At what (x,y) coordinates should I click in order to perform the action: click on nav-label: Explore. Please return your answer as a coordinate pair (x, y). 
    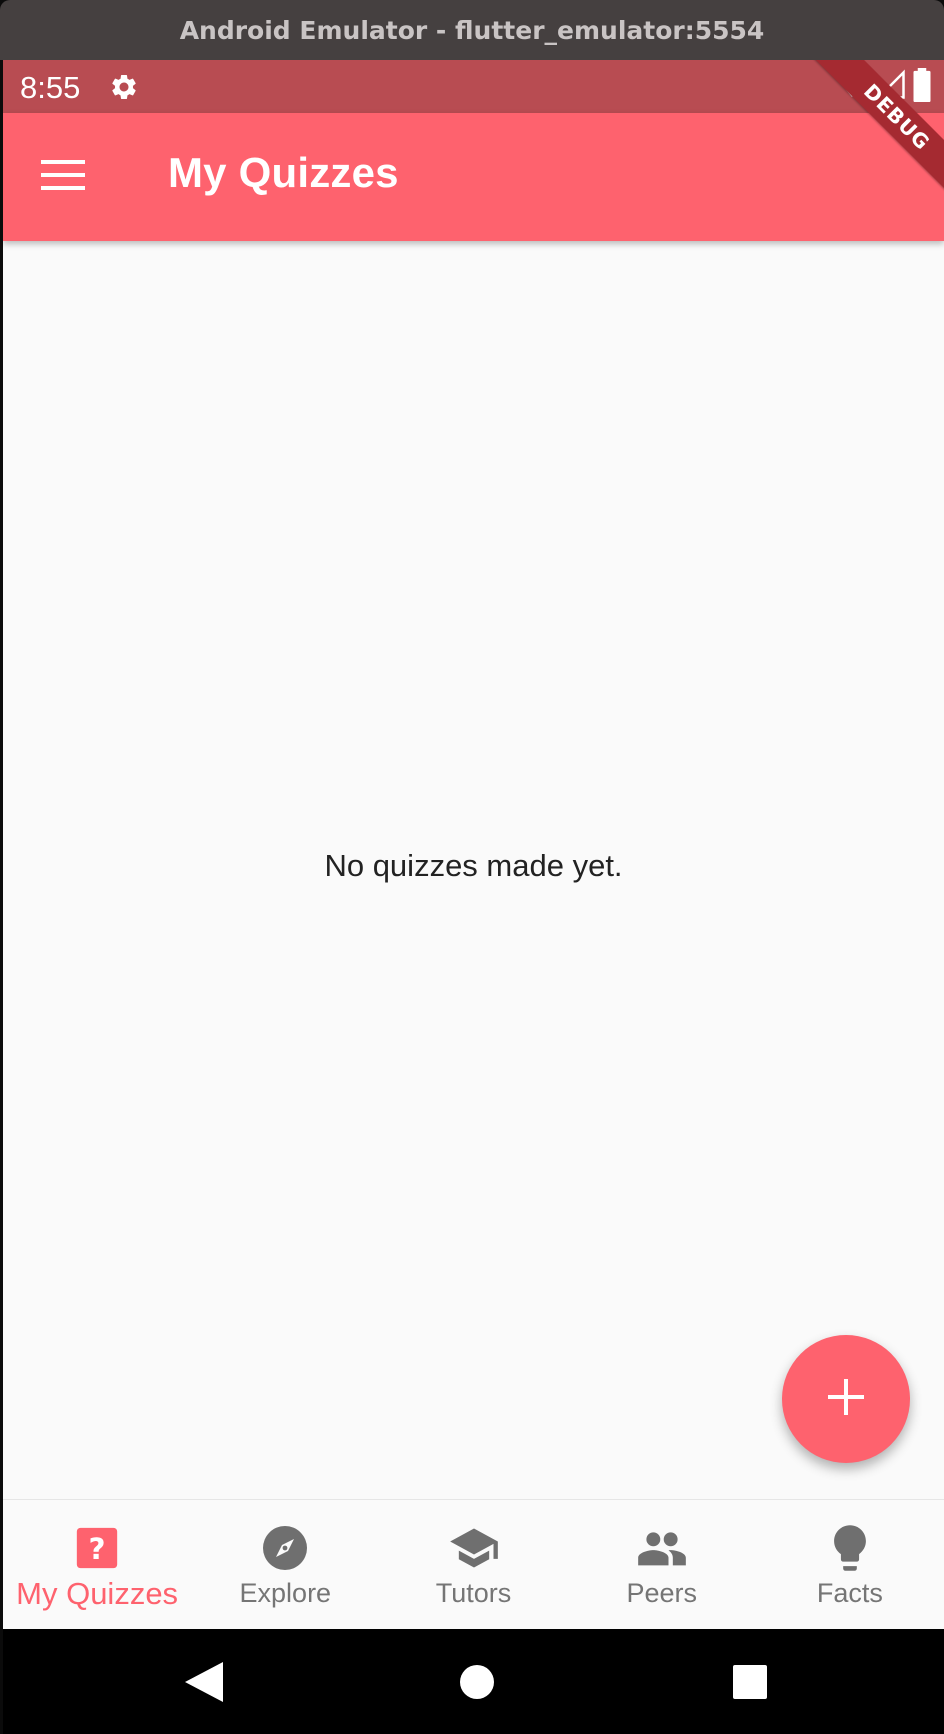
    Looking at the image, I should click on (285, 1593).